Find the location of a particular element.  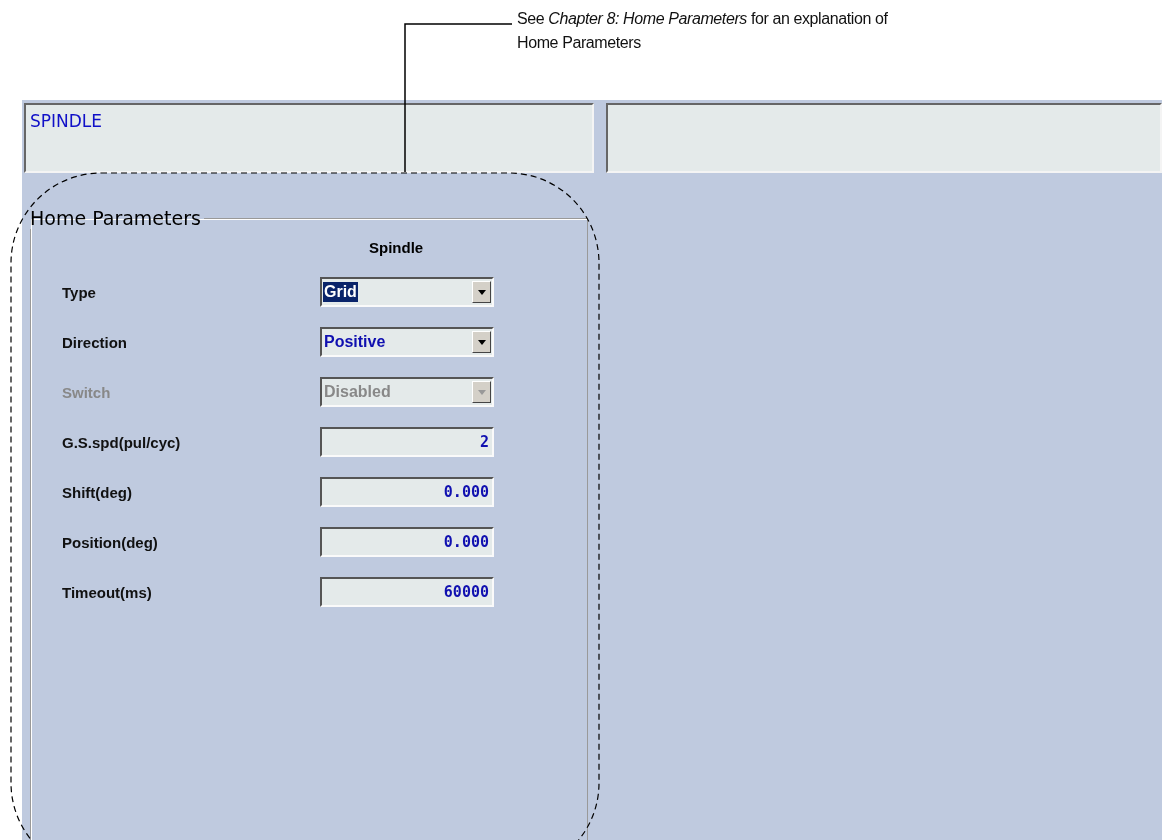

field-label: Type is located at coordinates (79, 292).